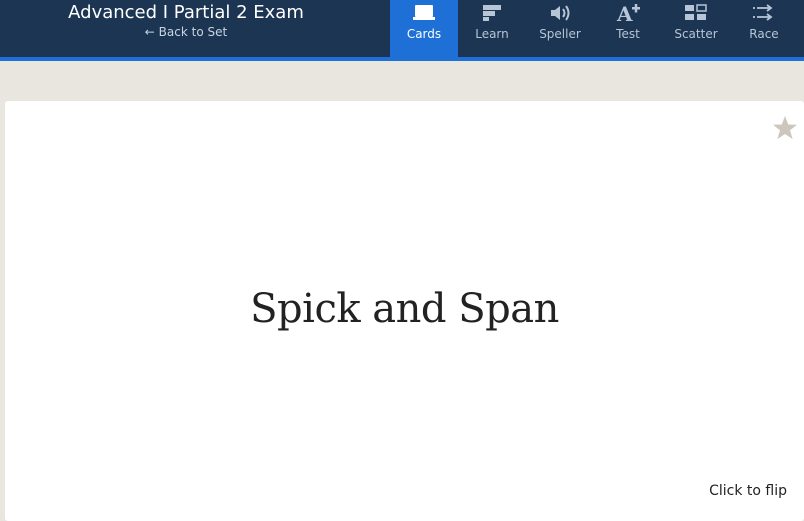  What do you see at coordinates (424, 13) in the screenshot?
I see `cards-icon` at bounding box center [424, 13].